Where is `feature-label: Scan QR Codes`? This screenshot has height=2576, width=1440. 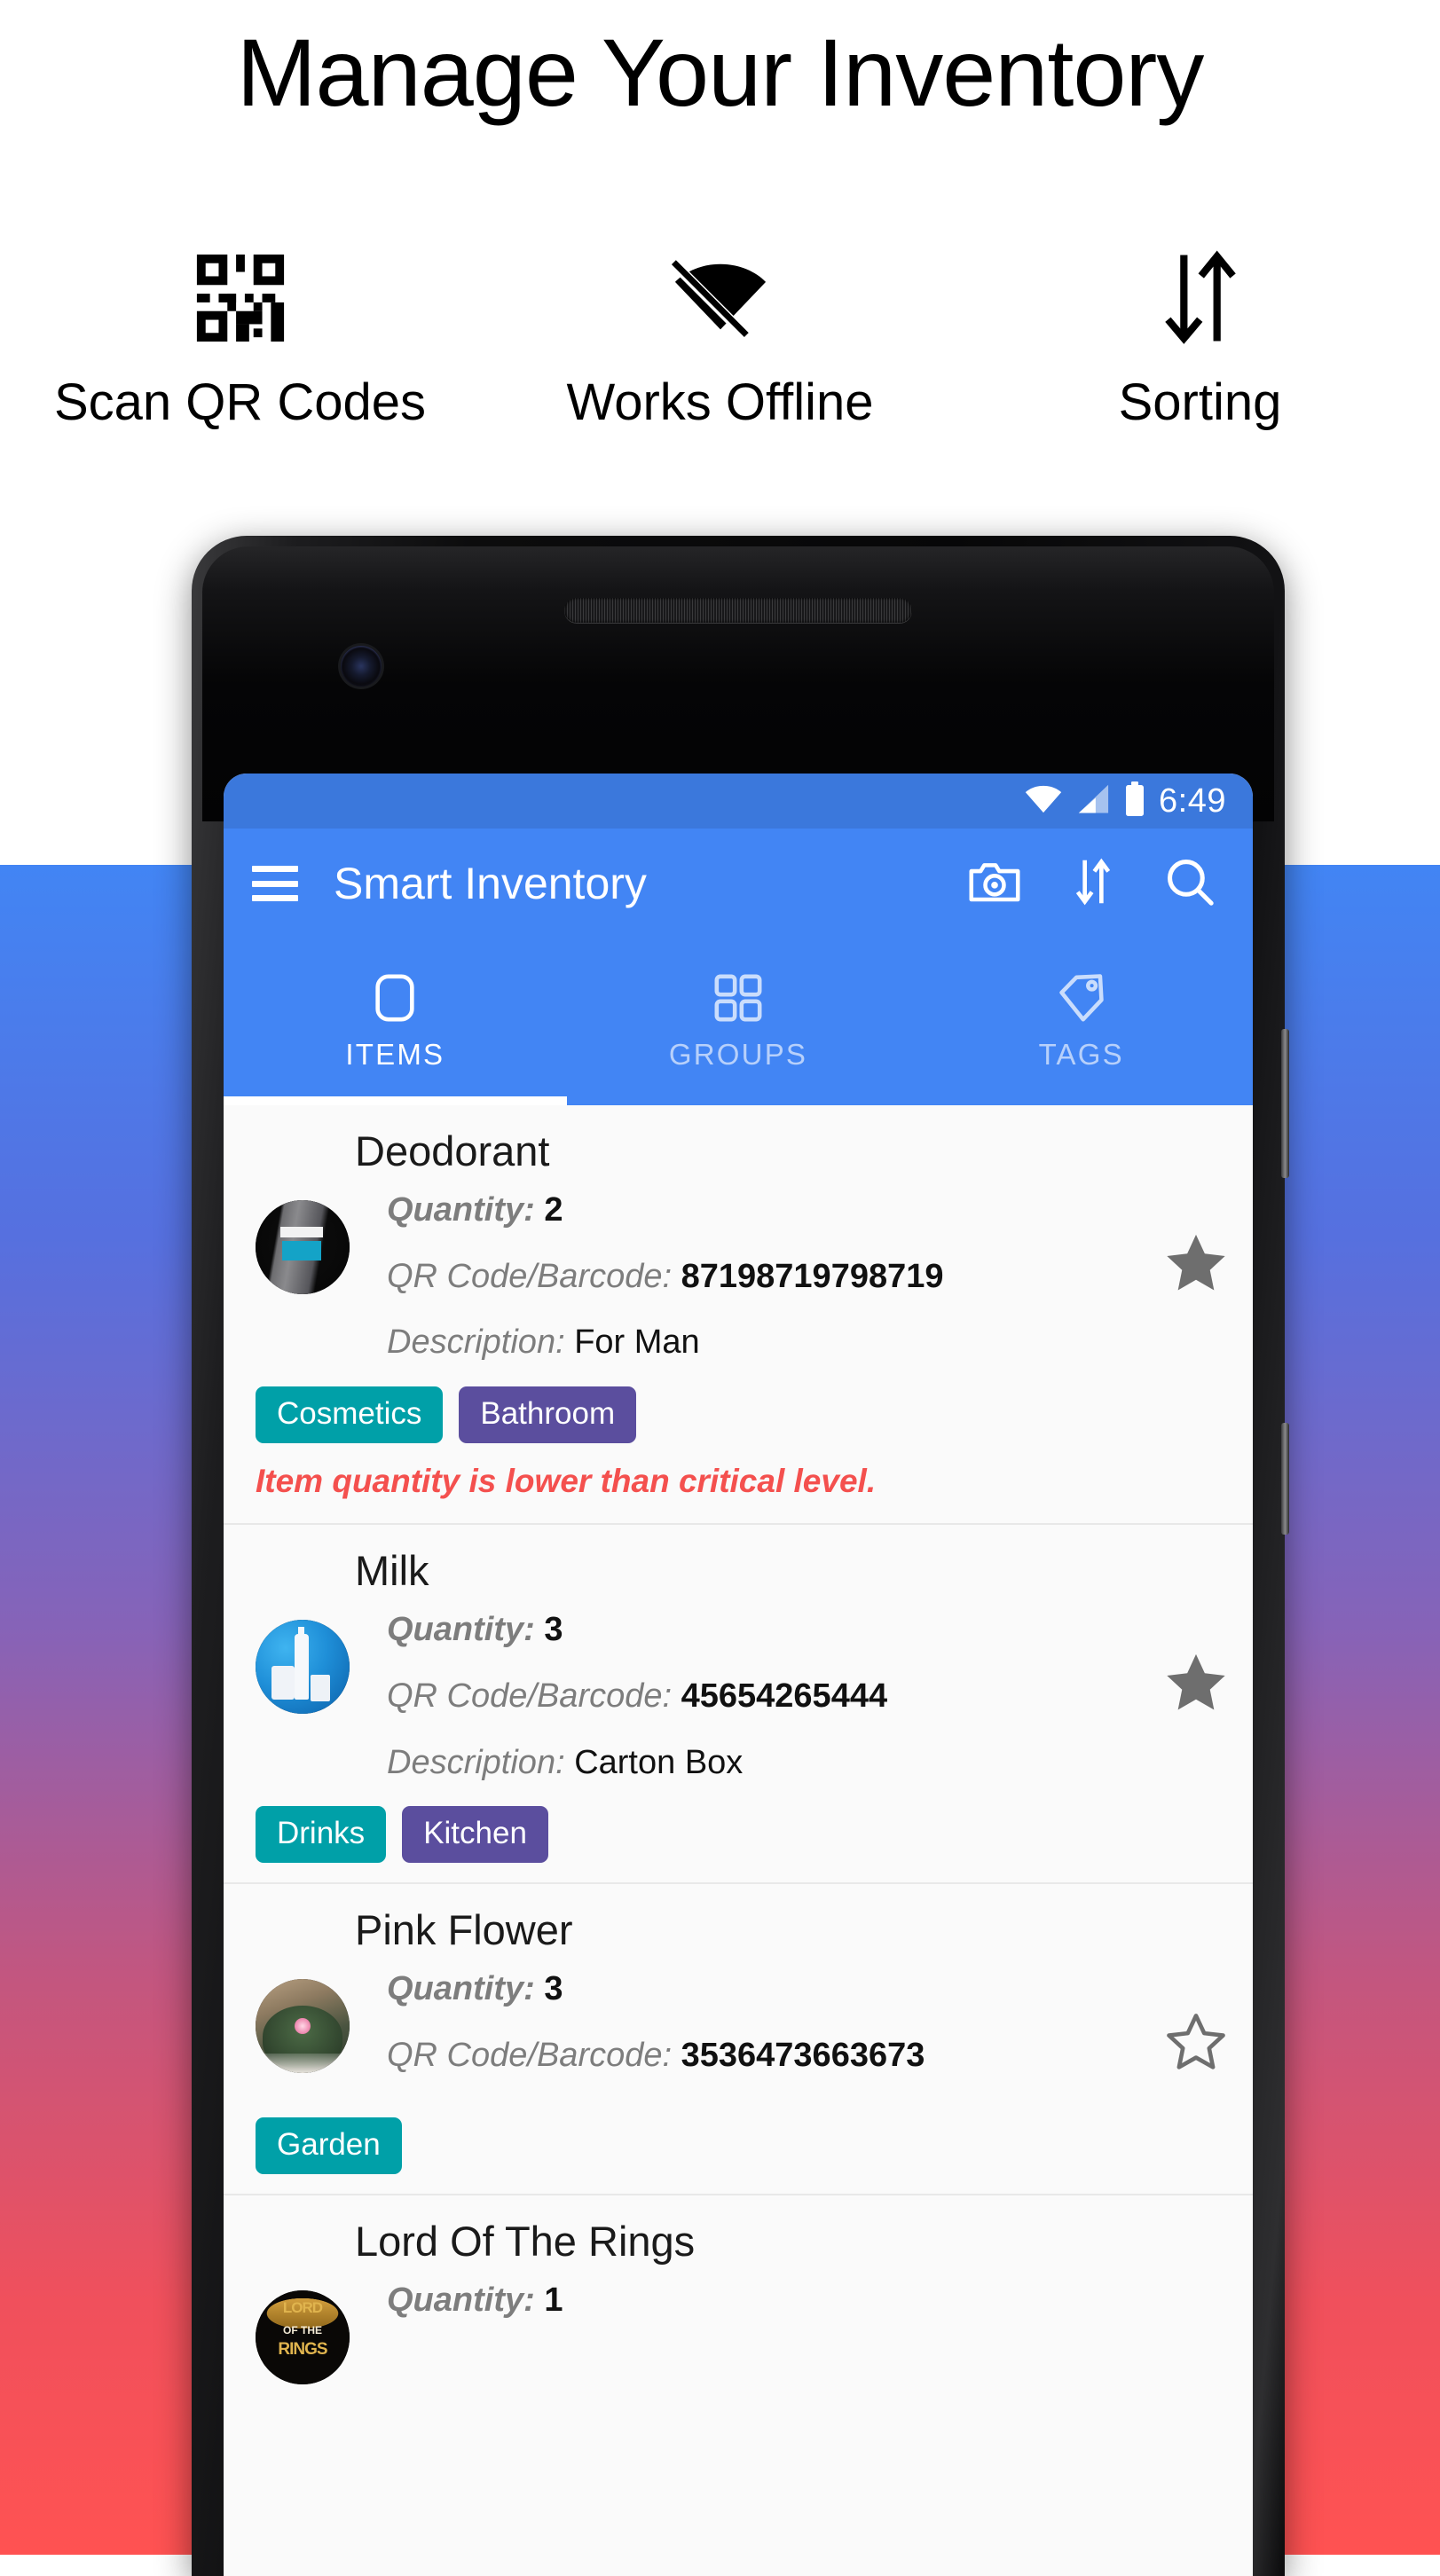 feature-label: Scan QR Codes is located at coordinates (240, 402).